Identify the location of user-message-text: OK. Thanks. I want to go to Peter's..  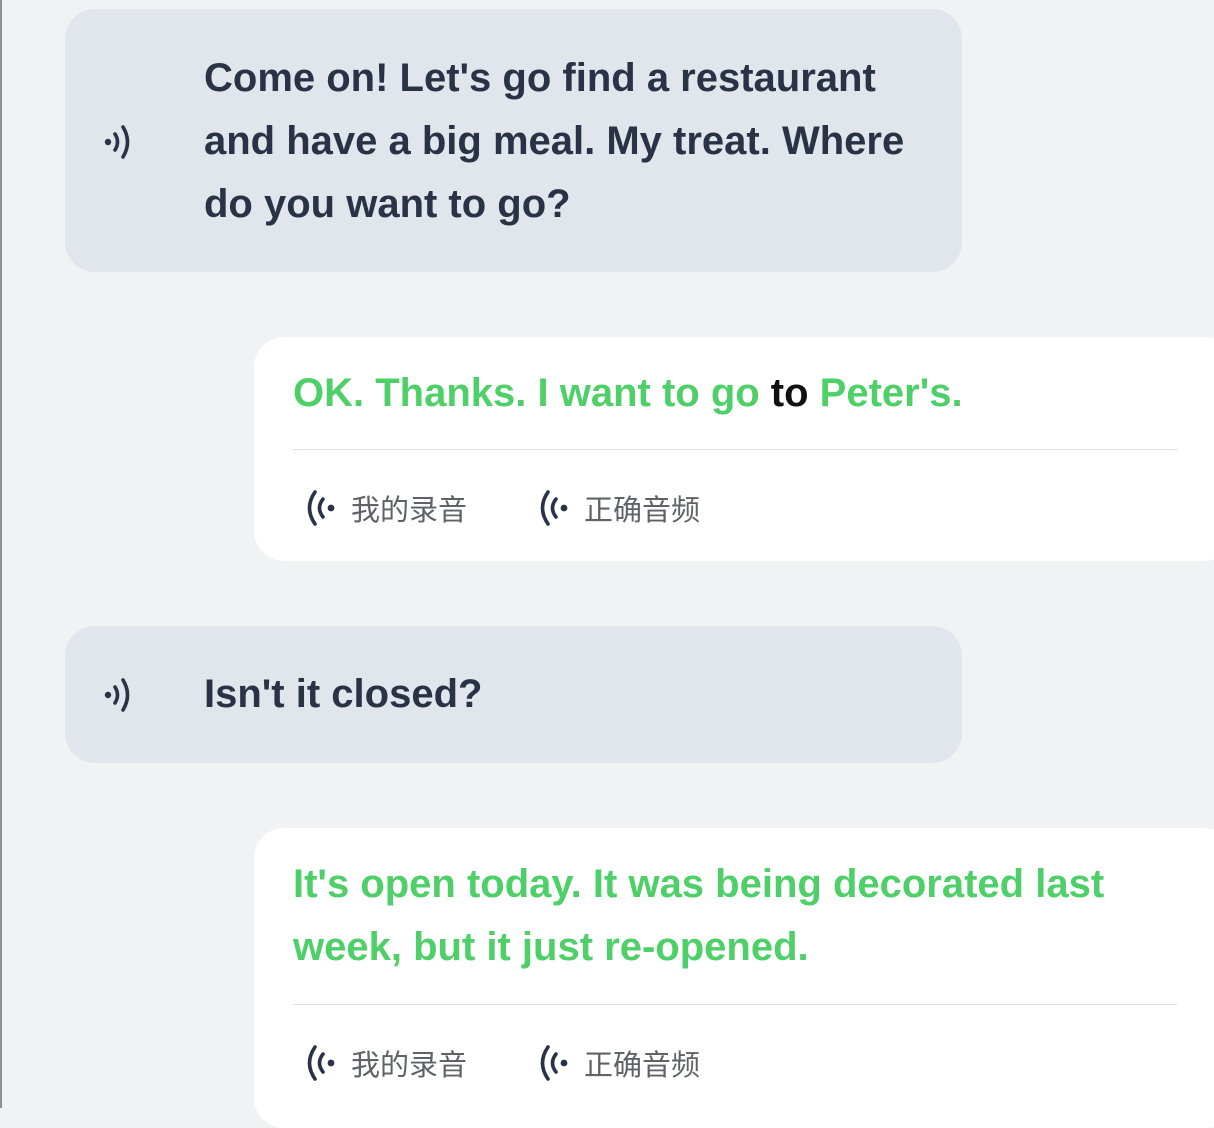
(733, 393).